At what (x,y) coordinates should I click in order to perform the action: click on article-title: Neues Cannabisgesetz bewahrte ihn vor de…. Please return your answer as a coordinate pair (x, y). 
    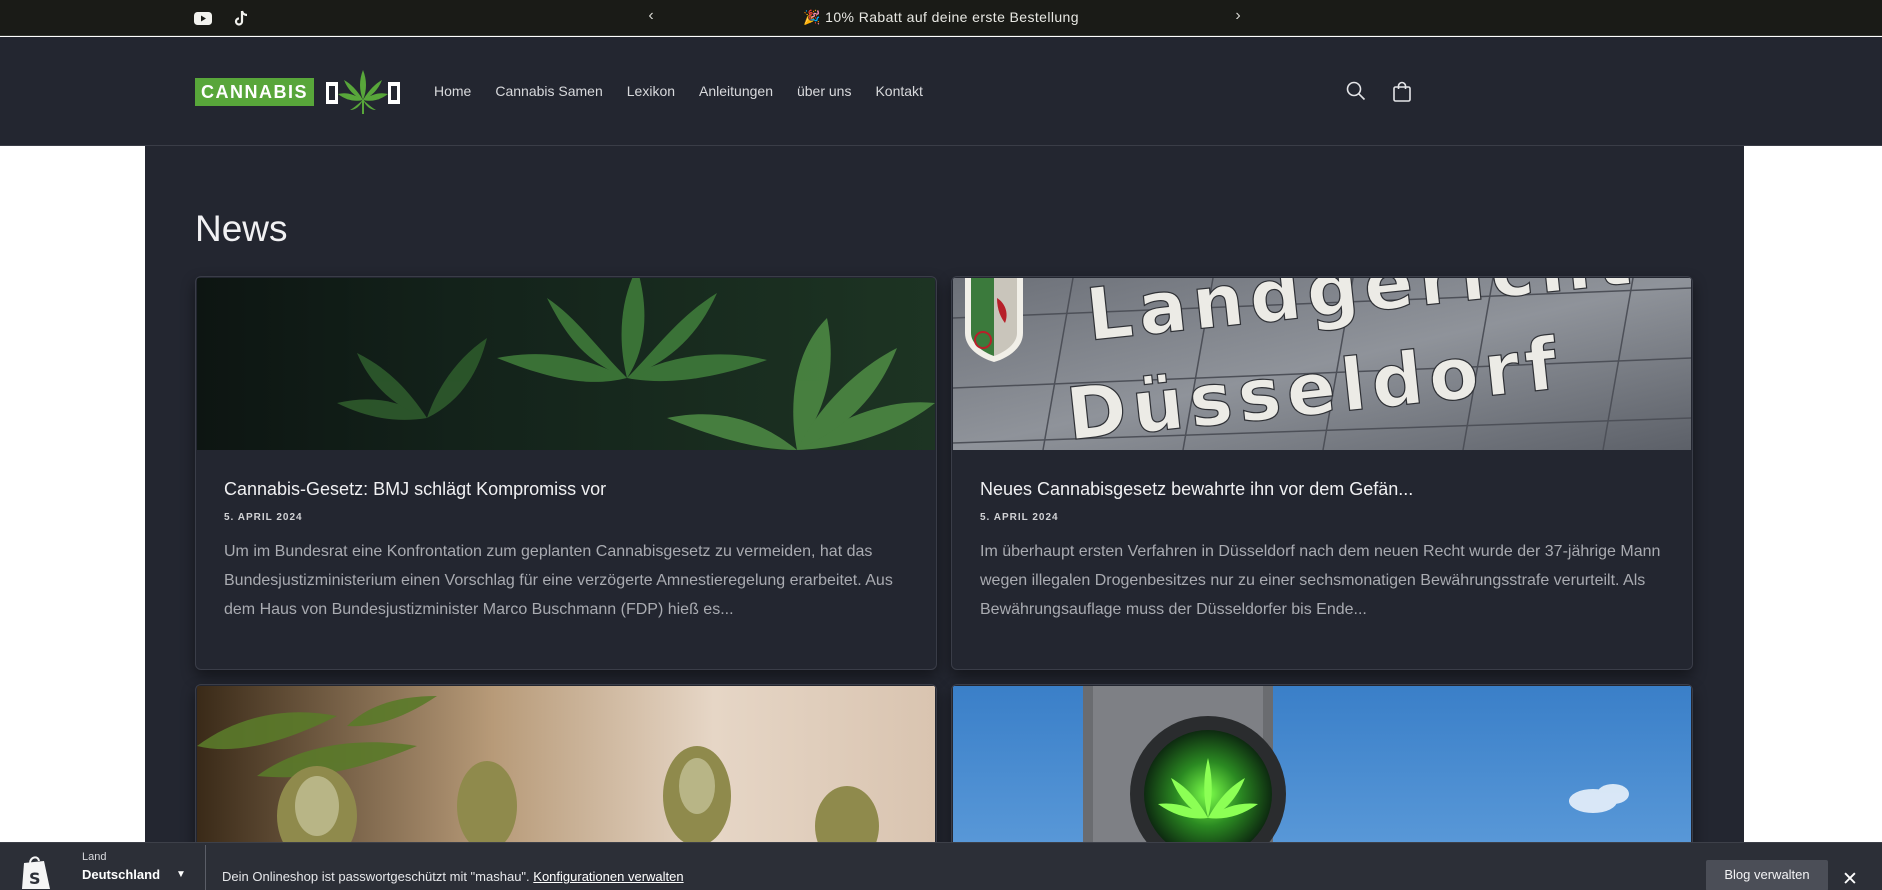
    Looking at the image, I should click on (1196, 489).